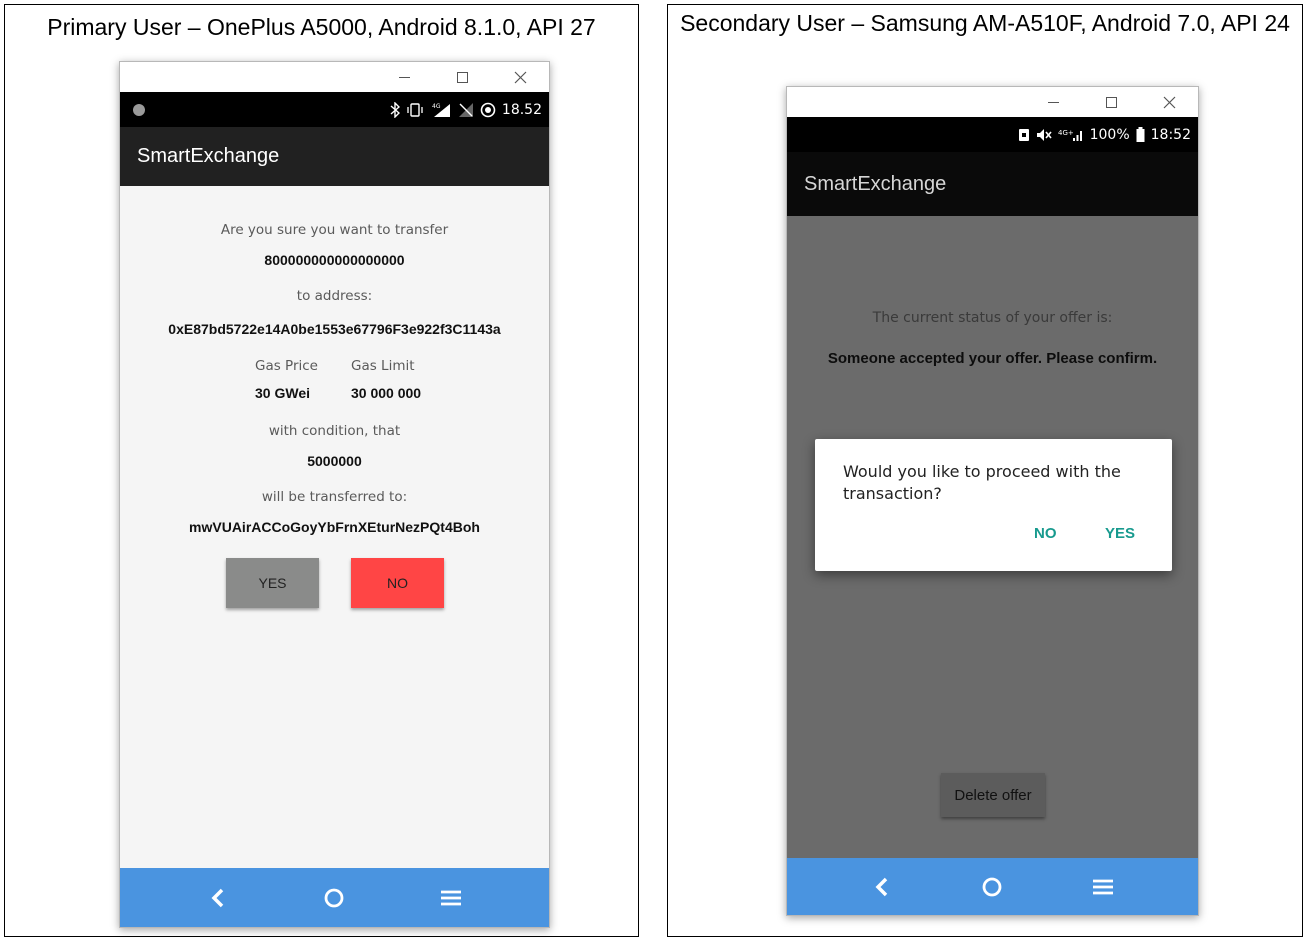 The width and height of the screenshot is (1310, 943). I want to click on dialog-yes-button: YES, so click(1120, 533).